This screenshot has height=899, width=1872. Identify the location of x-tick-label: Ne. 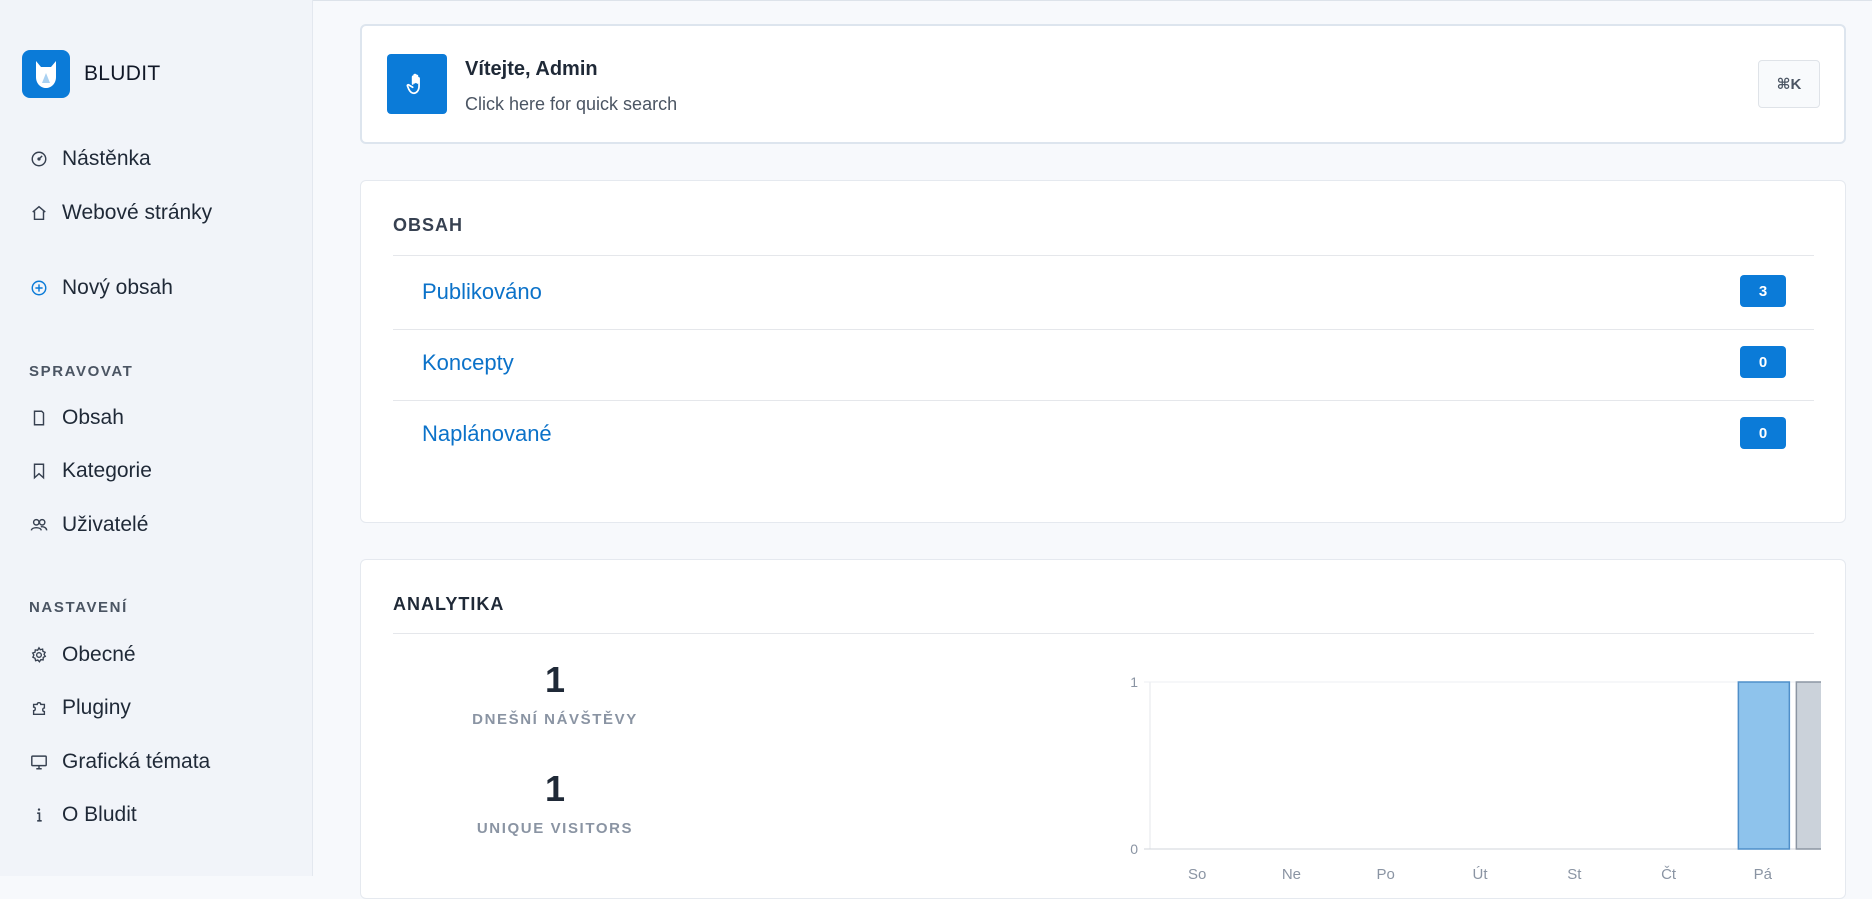
(1291, 873).